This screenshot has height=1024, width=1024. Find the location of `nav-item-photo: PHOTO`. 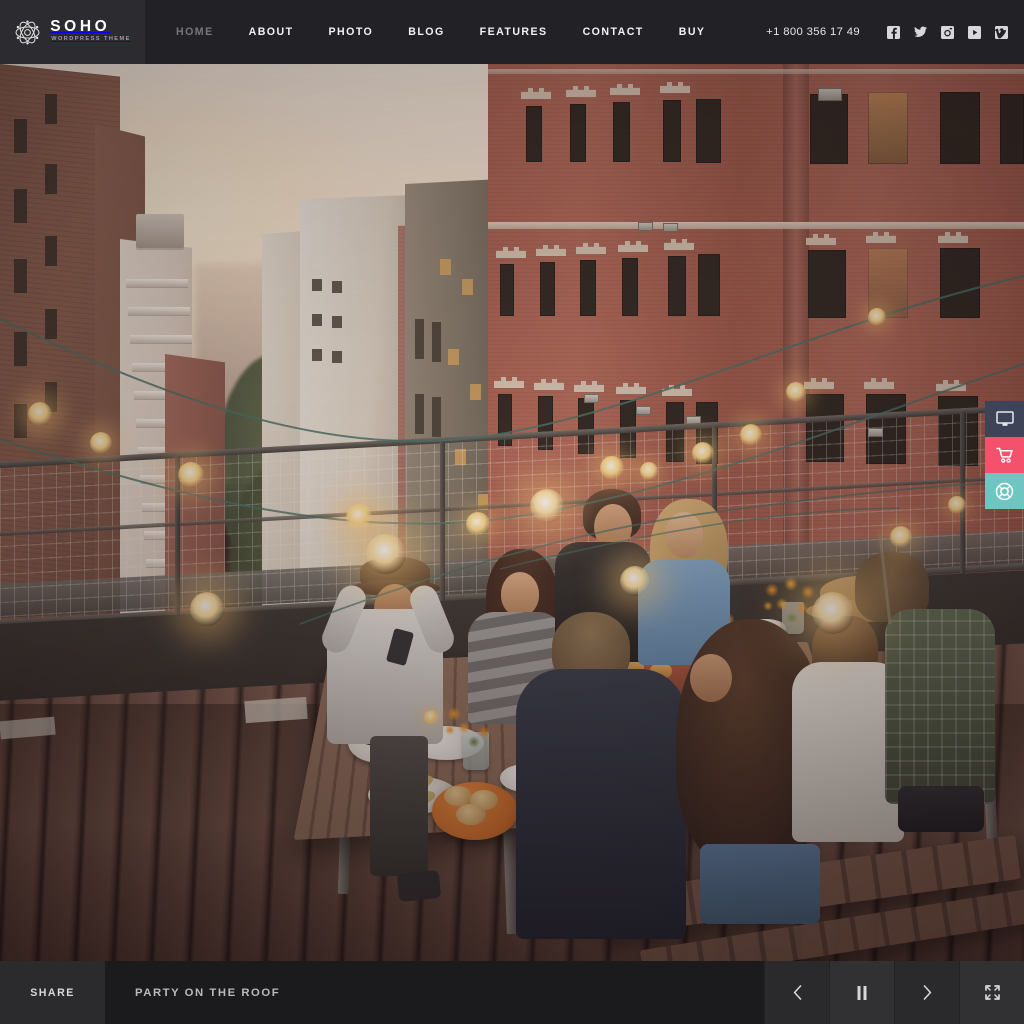

nav-item-photo: PHOTO is located at coordinates (351, 32).